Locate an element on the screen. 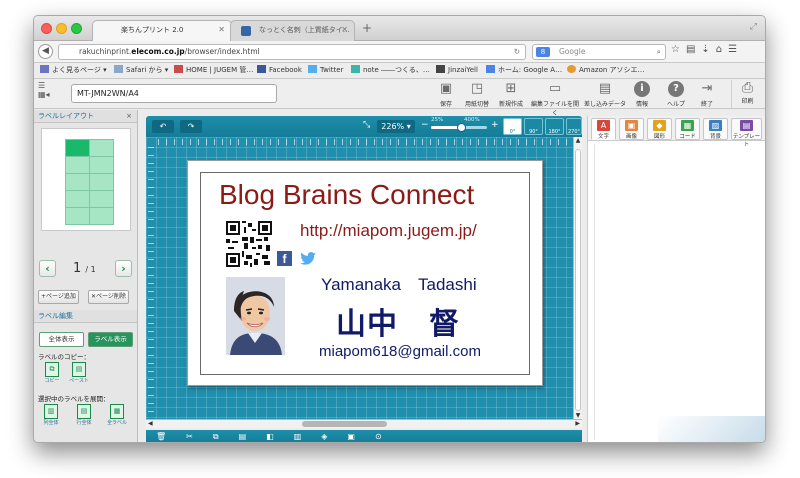 The image size is (800, 478). scroll-left-icon: ◀ is located at coordinates (150, 423).